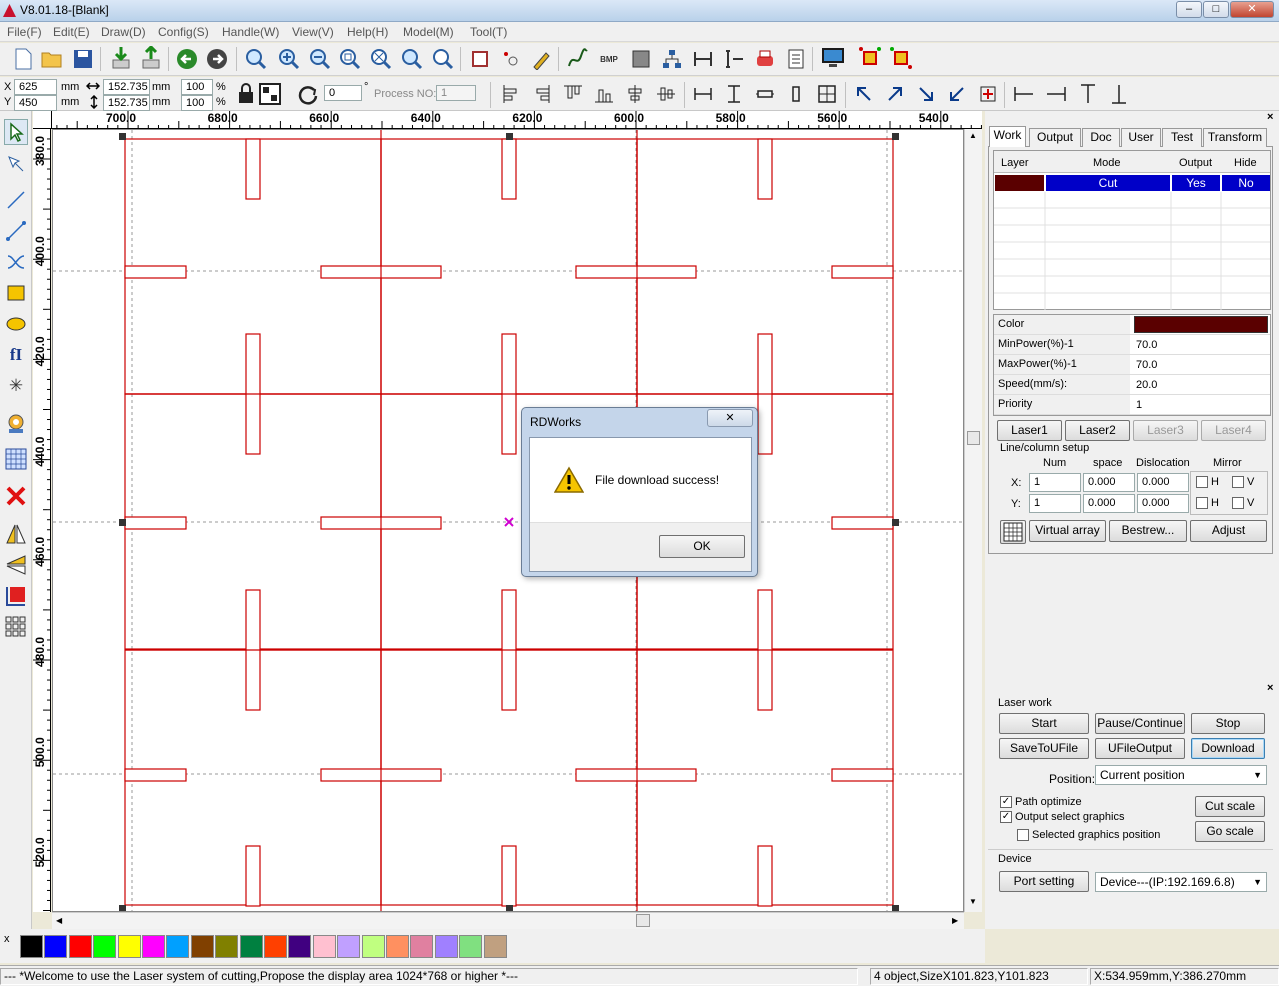  Describe the element at coordinates (765, 94) in the screenshot. I see `h-distribute-icon` at that location.